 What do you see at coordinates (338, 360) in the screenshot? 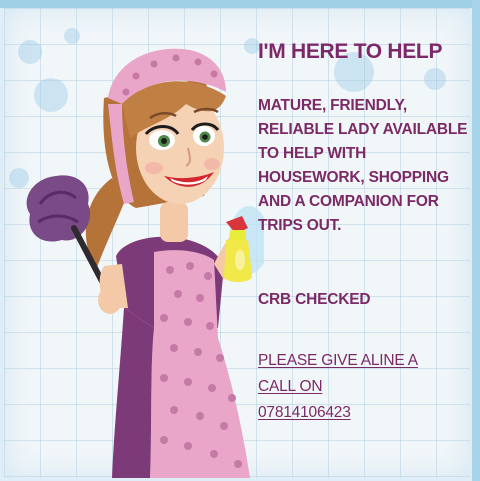
I see `call-line-1: PLEASE GIVE ALINE A` at bounding box center [338, 360].